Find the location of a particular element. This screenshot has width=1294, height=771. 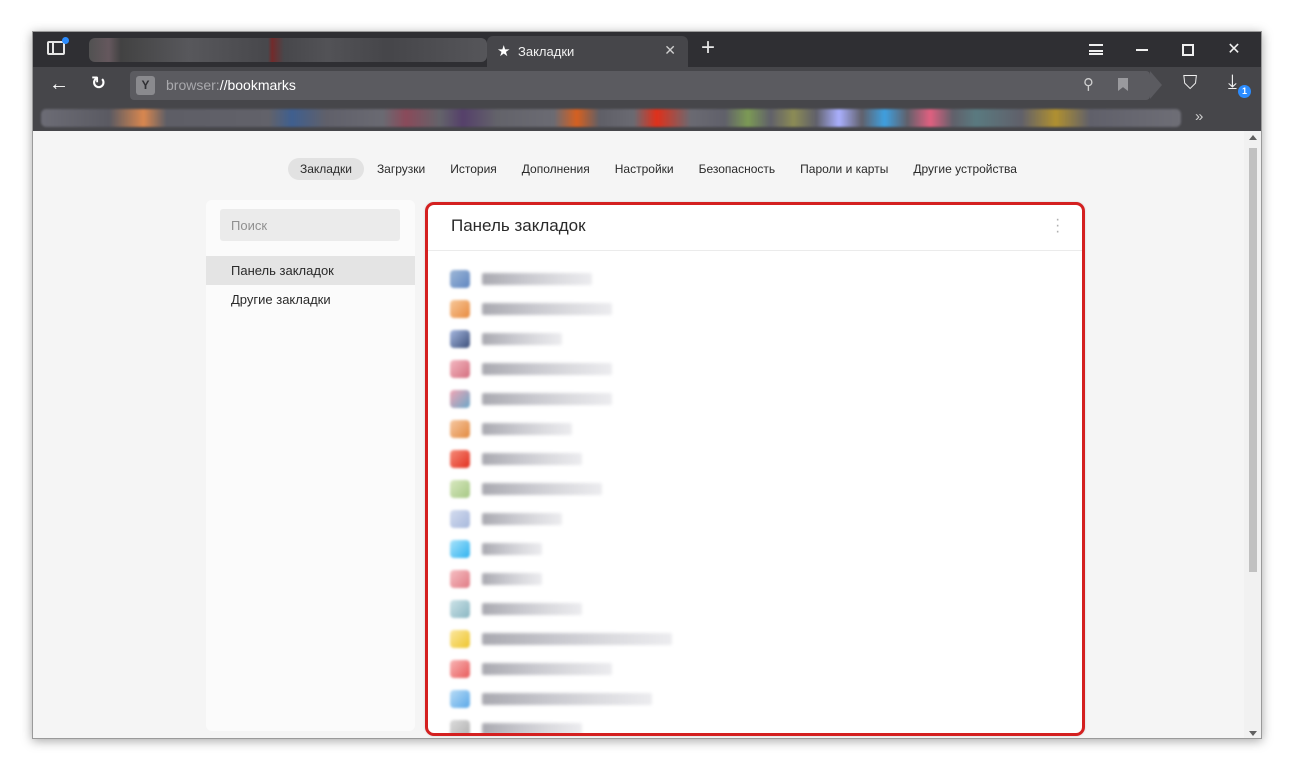

close-window-icon: ✕ is located at coordinates (1234, 49).